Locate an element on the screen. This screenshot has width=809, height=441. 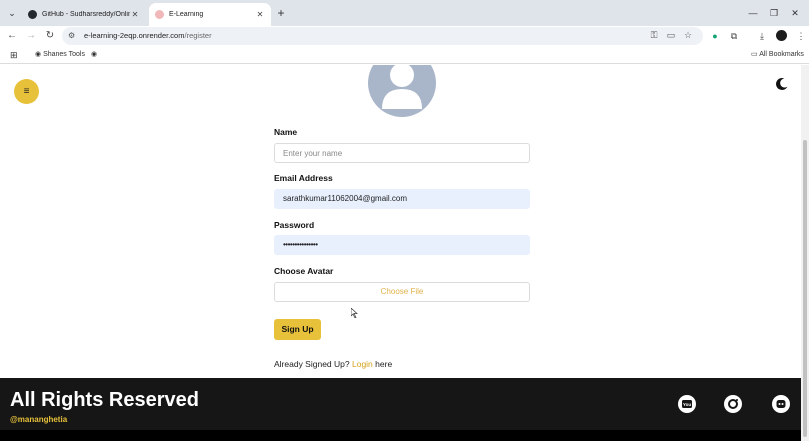
all-bookmarks: ▭ All Bookmarks is located at coordinates (777, 55).